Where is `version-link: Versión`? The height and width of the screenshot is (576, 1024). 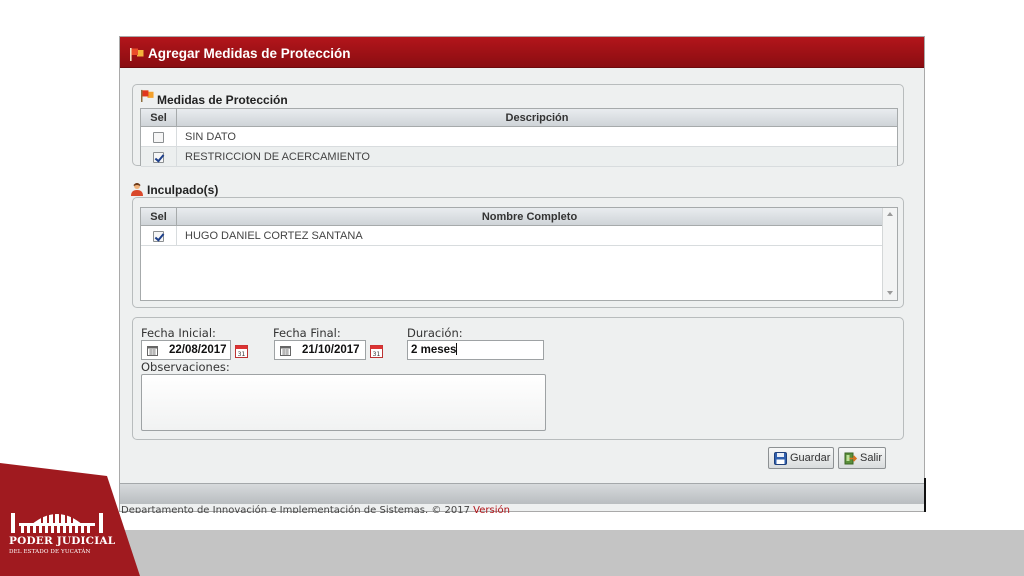 version-link: Versión is located at coordinates (491, 509).